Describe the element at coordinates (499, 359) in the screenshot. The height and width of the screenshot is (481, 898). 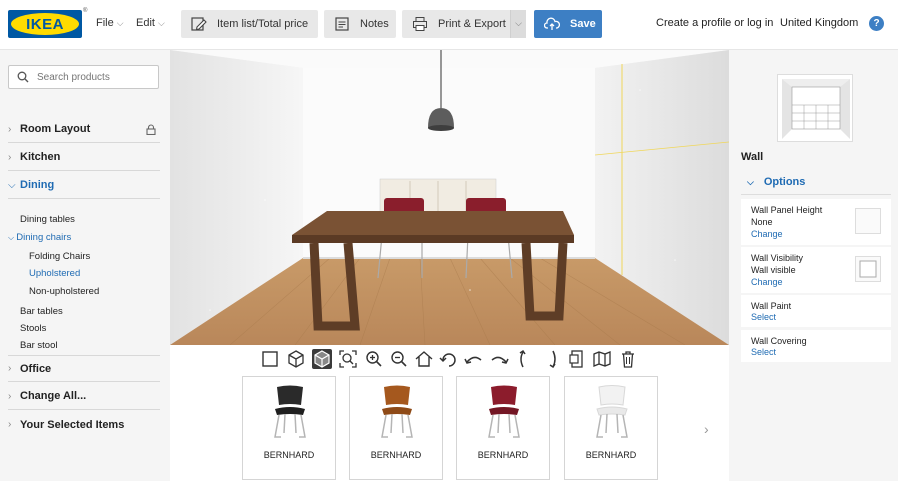
I see `tilt-down-icon` at that location.